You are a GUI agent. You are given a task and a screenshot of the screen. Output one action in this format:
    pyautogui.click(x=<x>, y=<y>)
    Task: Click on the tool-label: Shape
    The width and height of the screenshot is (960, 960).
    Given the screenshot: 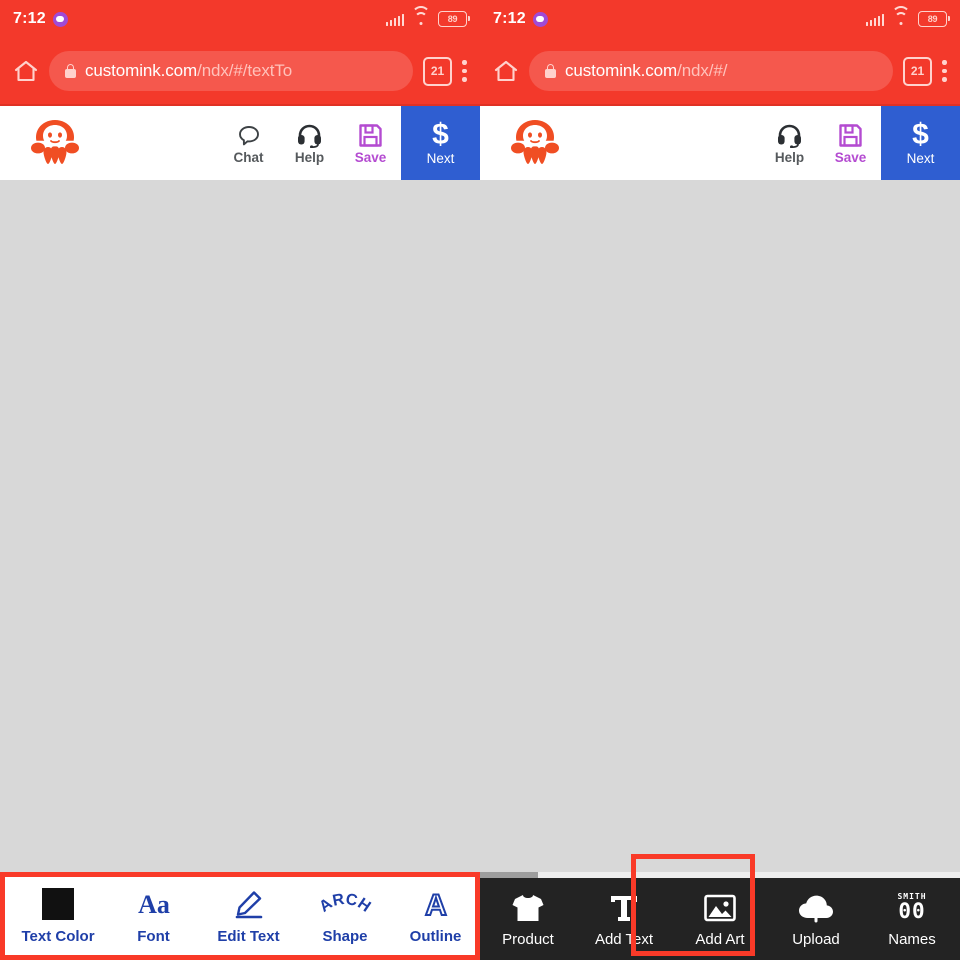 What is the action you would take?
    pyautogui.click(x=345, y=936)
    